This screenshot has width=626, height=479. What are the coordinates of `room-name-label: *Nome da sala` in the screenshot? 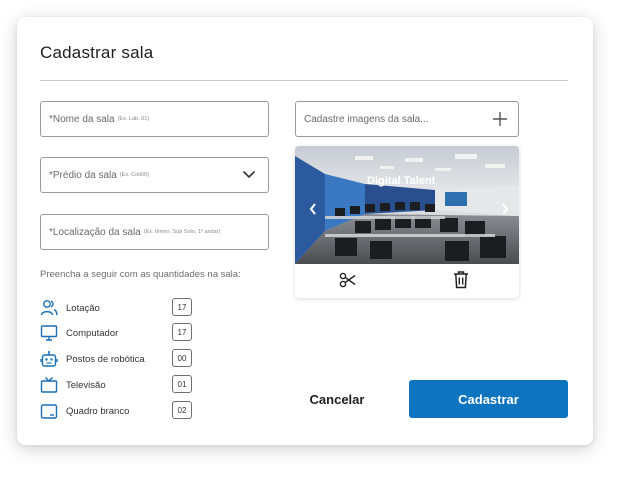 It's located at (82, 119).